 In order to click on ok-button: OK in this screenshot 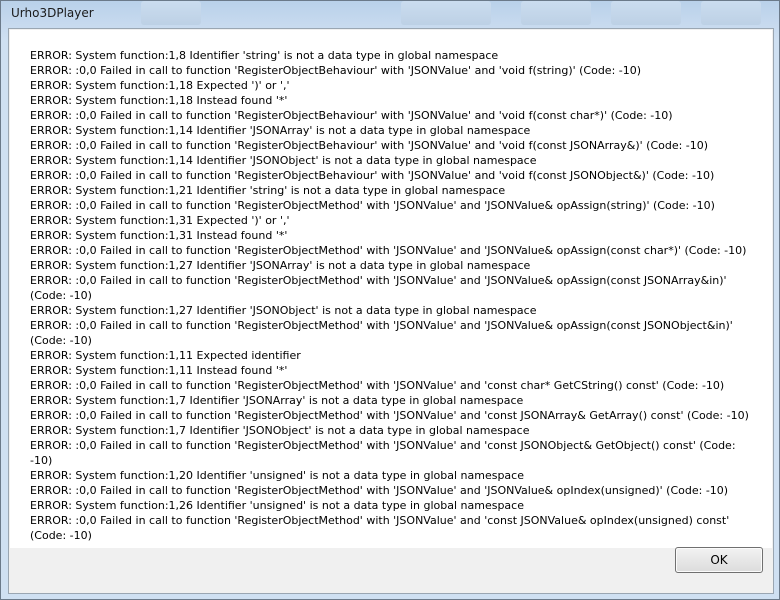, I will do `click(719, 560)`.